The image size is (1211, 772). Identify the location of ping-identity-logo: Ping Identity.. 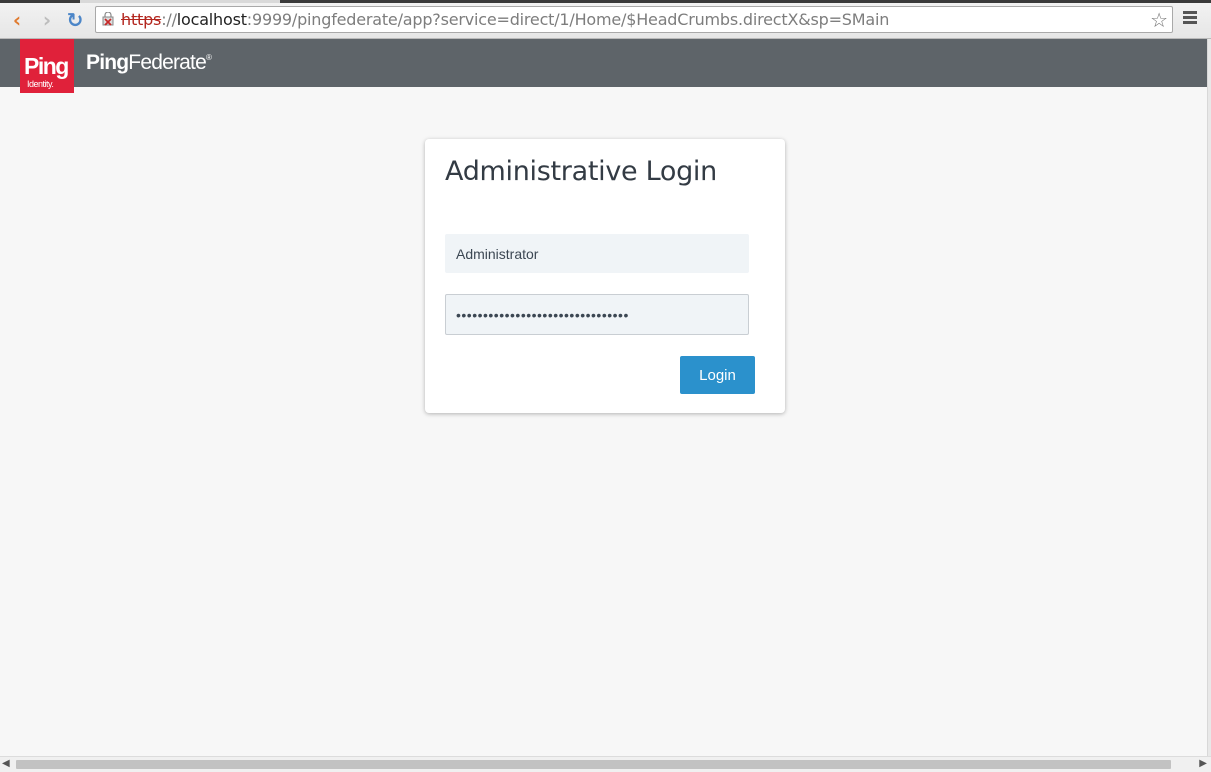
(47, 66).